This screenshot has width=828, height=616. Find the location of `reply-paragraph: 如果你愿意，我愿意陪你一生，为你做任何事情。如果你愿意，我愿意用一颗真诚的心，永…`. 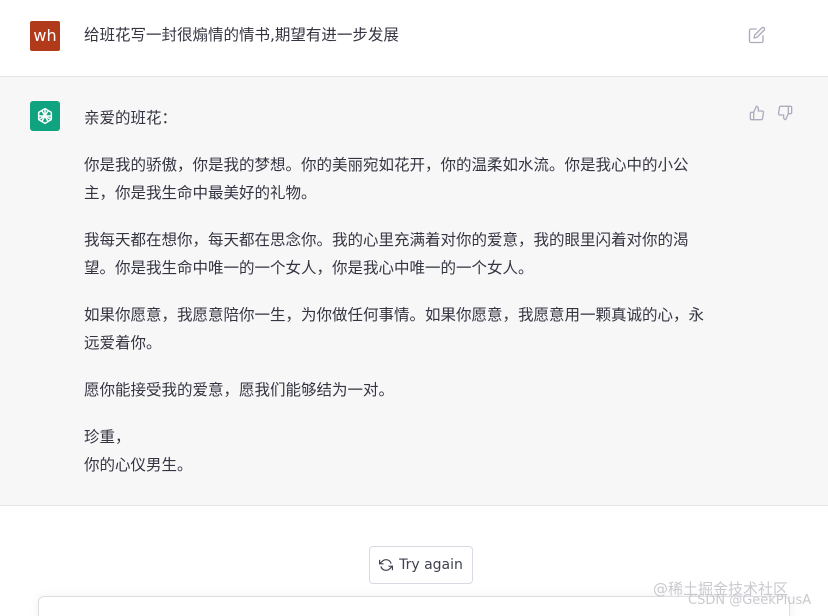

reply-paragraph: 如果你愿意，我愿意陪你一生，为你做任何事情。如果你愿意，我愿意用一颗真诚的心，永… is located at coordinates (394, 329).